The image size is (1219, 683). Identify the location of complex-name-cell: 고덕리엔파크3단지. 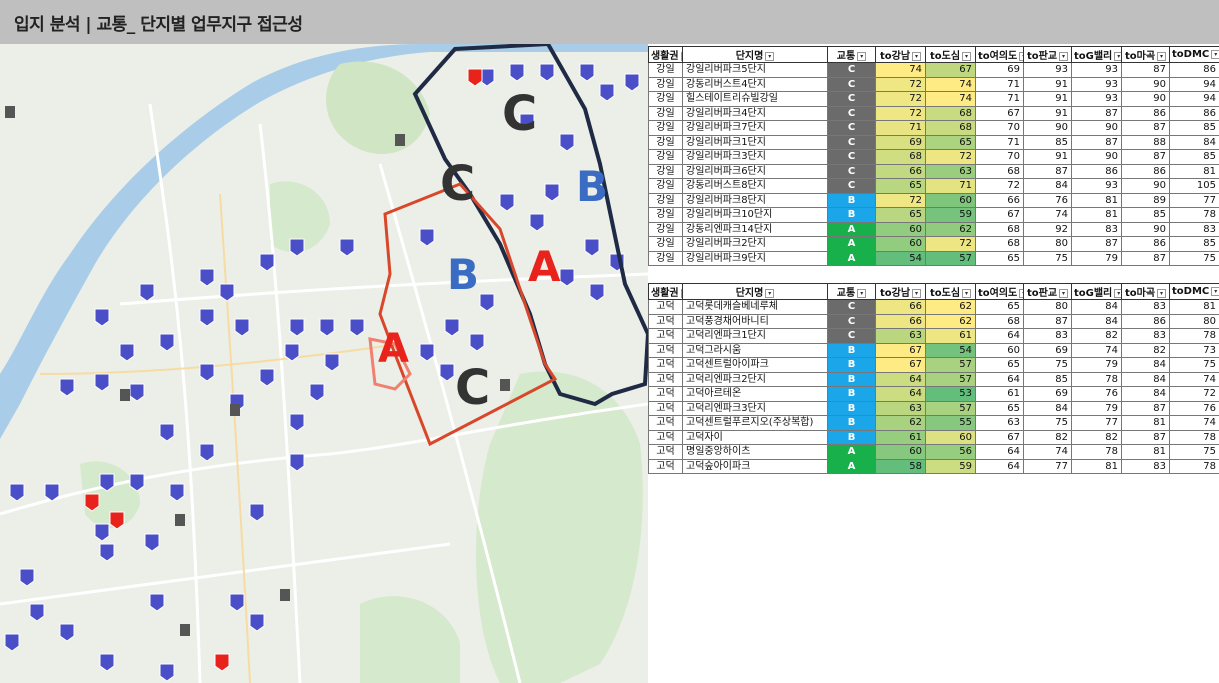
(755, 408).